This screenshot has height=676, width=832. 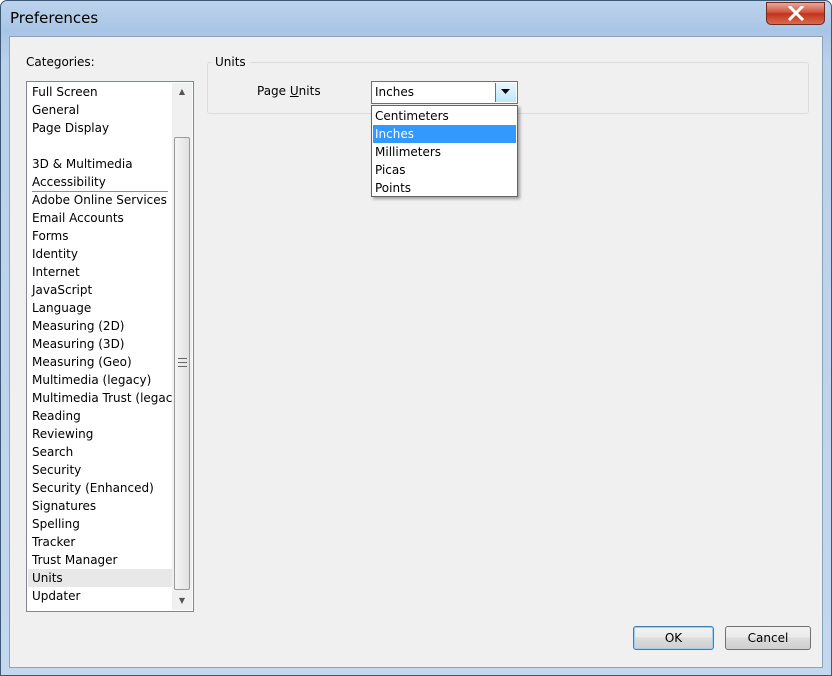 I want to click on category-item: Signatures, so click(x=100, y=506).